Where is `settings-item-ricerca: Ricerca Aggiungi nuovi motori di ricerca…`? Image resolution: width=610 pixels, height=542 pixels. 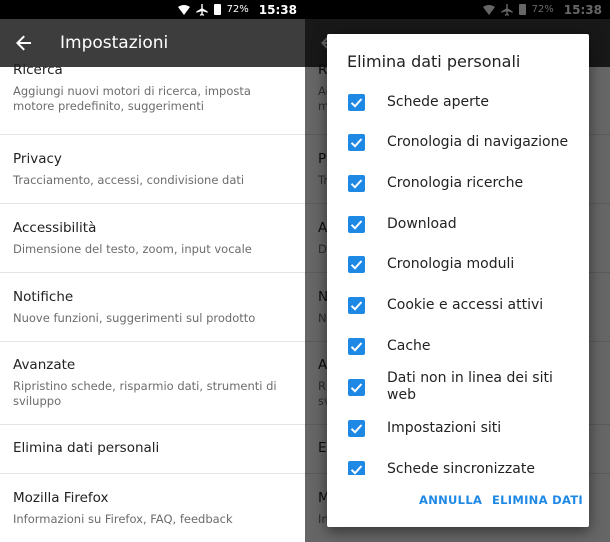 settings-item-ricerca: Ricerca Aggiungi nuovi motori di ricerca… is located at coordinates (152, 97).